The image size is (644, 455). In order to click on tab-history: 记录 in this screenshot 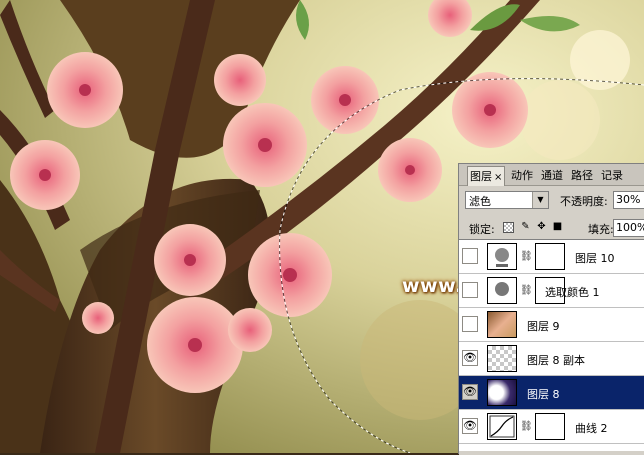, I will do `click(612, 175)`.